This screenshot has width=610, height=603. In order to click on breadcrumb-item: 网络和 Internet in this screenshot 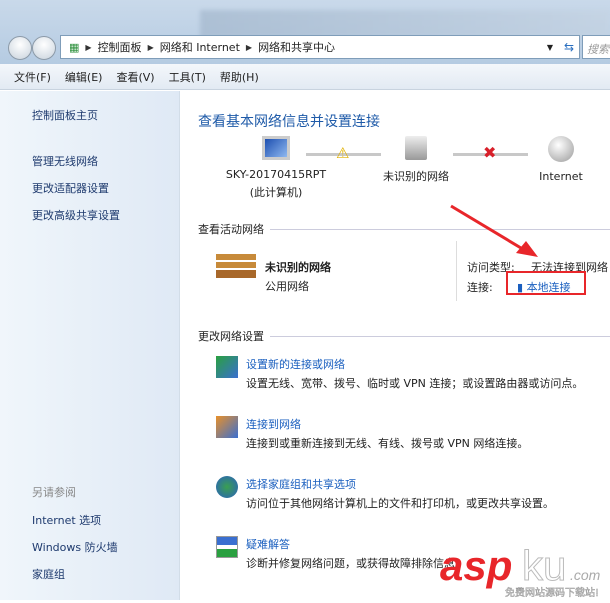, I will do `click(200, 47)`.